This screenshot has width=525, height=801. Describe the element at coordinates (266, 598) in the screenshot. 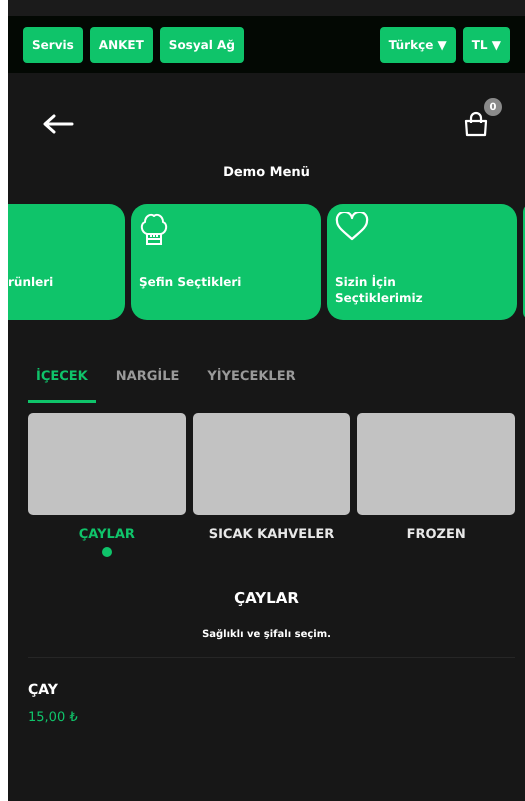

I see `section-title: ÇAYLAR` at that location.